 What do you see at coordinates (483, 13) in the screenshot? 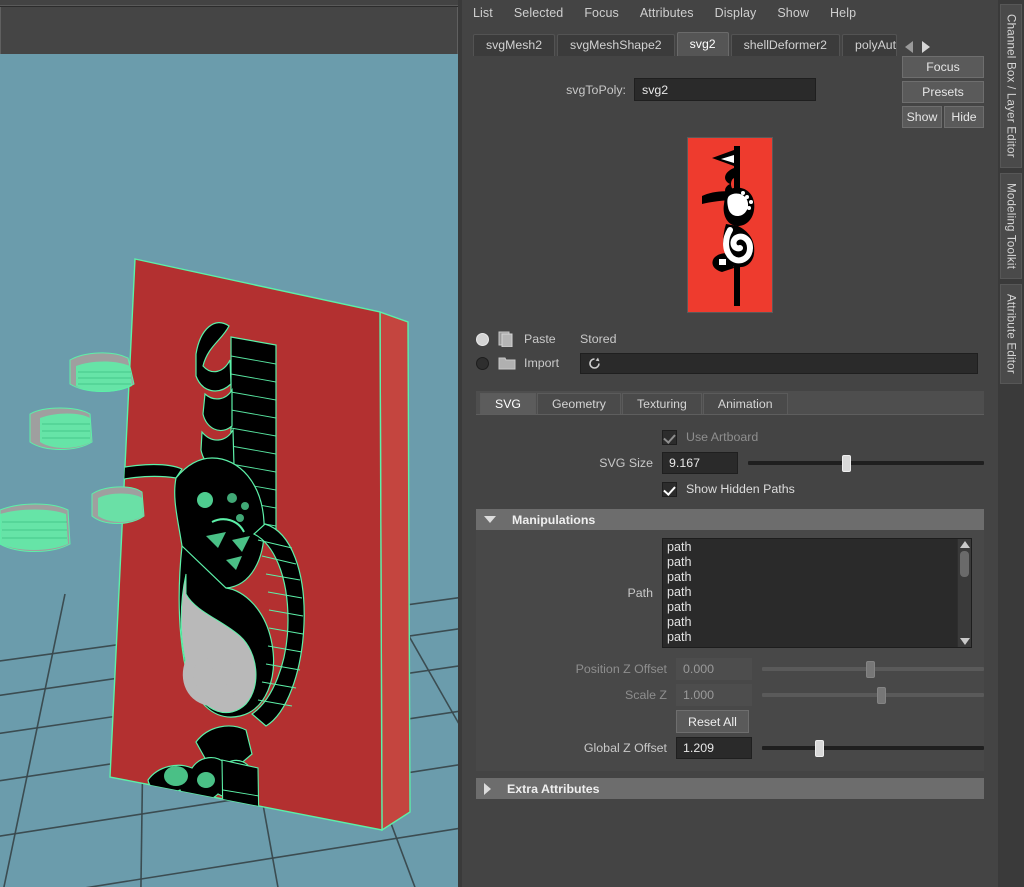
I see `menu-list: List` at bounding box center [483, 13].